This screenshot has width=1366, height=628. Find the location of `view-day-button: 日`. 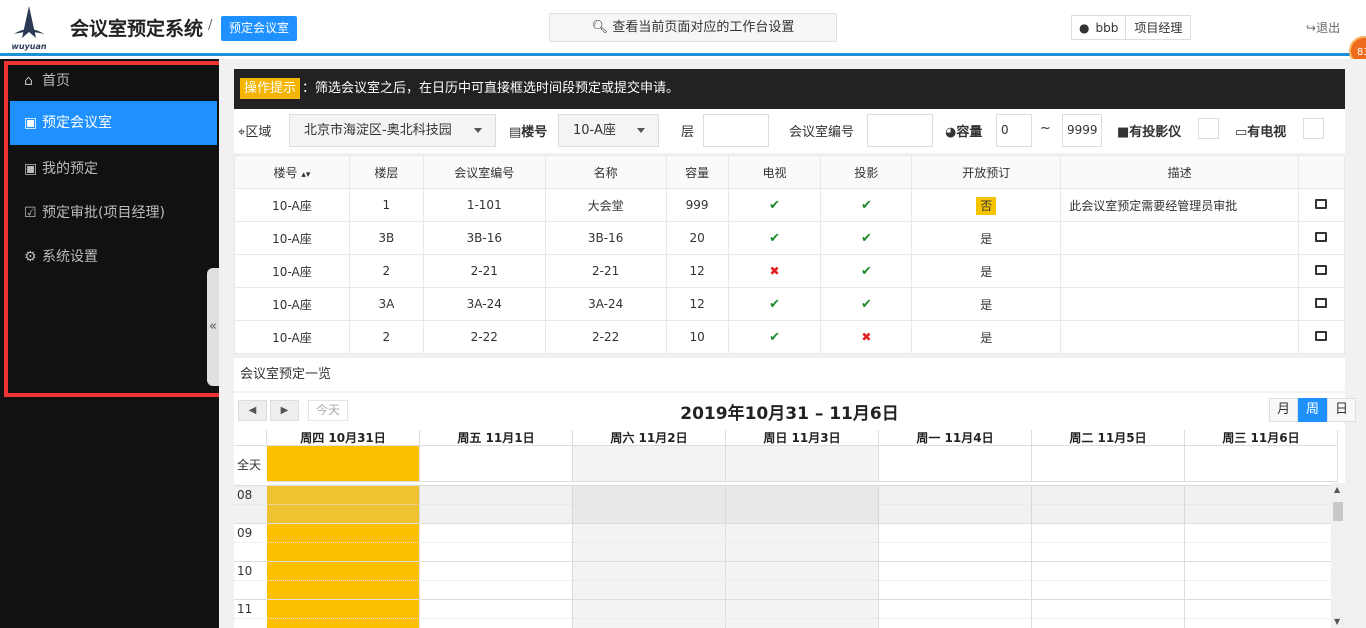

view-day-button: 日 is located at coordinates (1341, 410).